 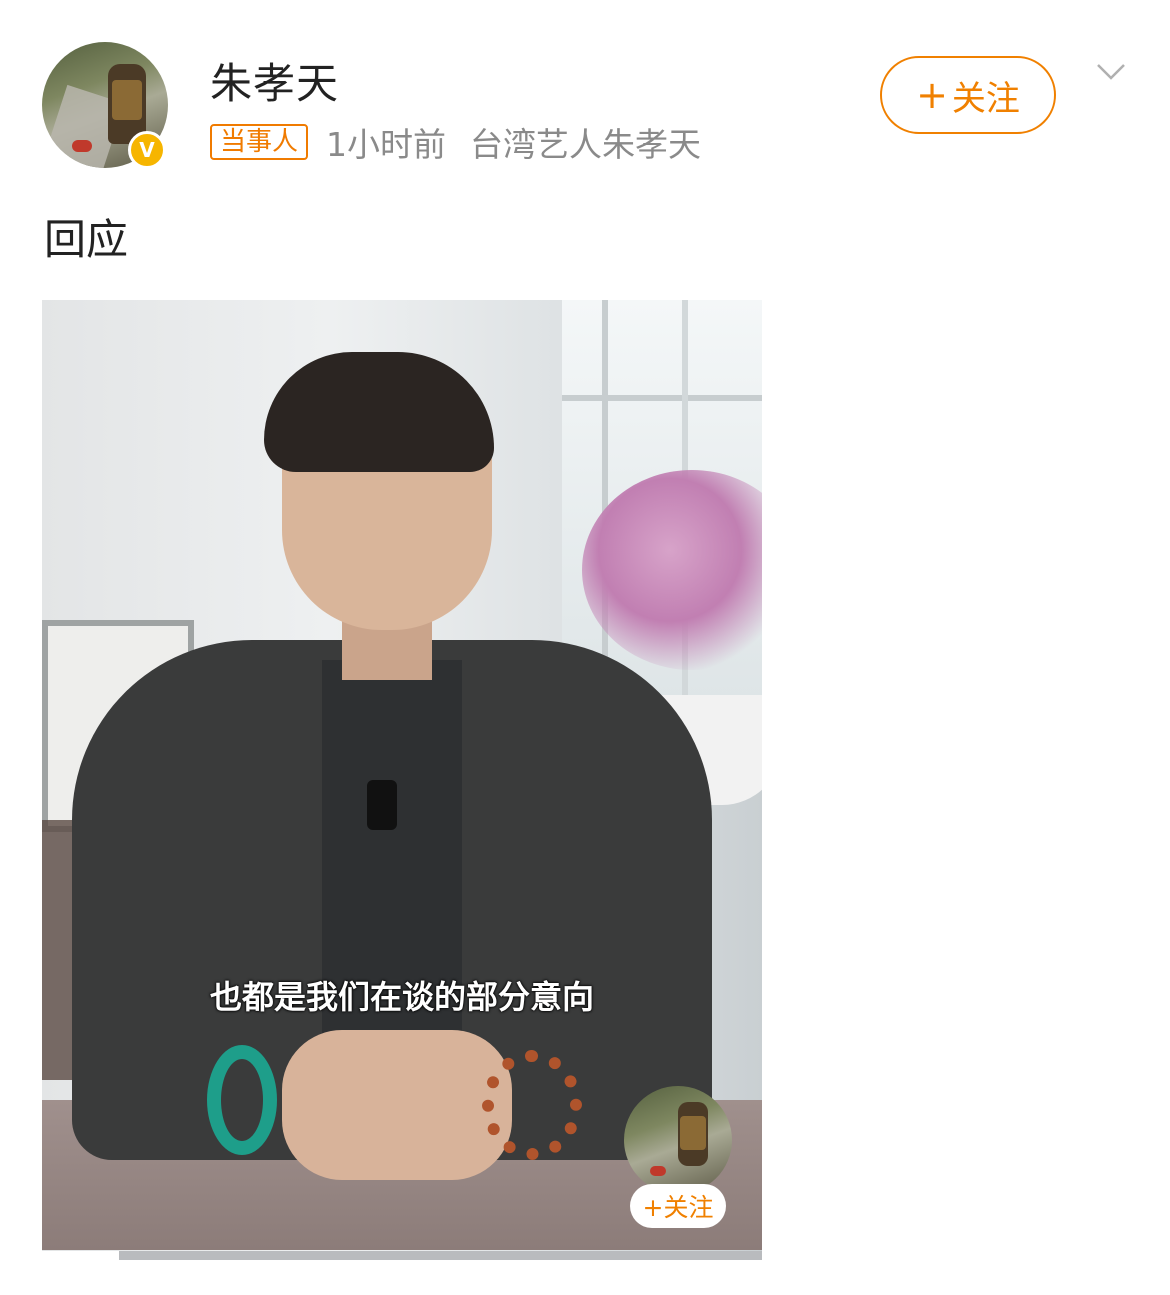 I want to click on post-meta: 当事人 1小时前 台湾艺人朱孝天, so click(x=455, y=143).